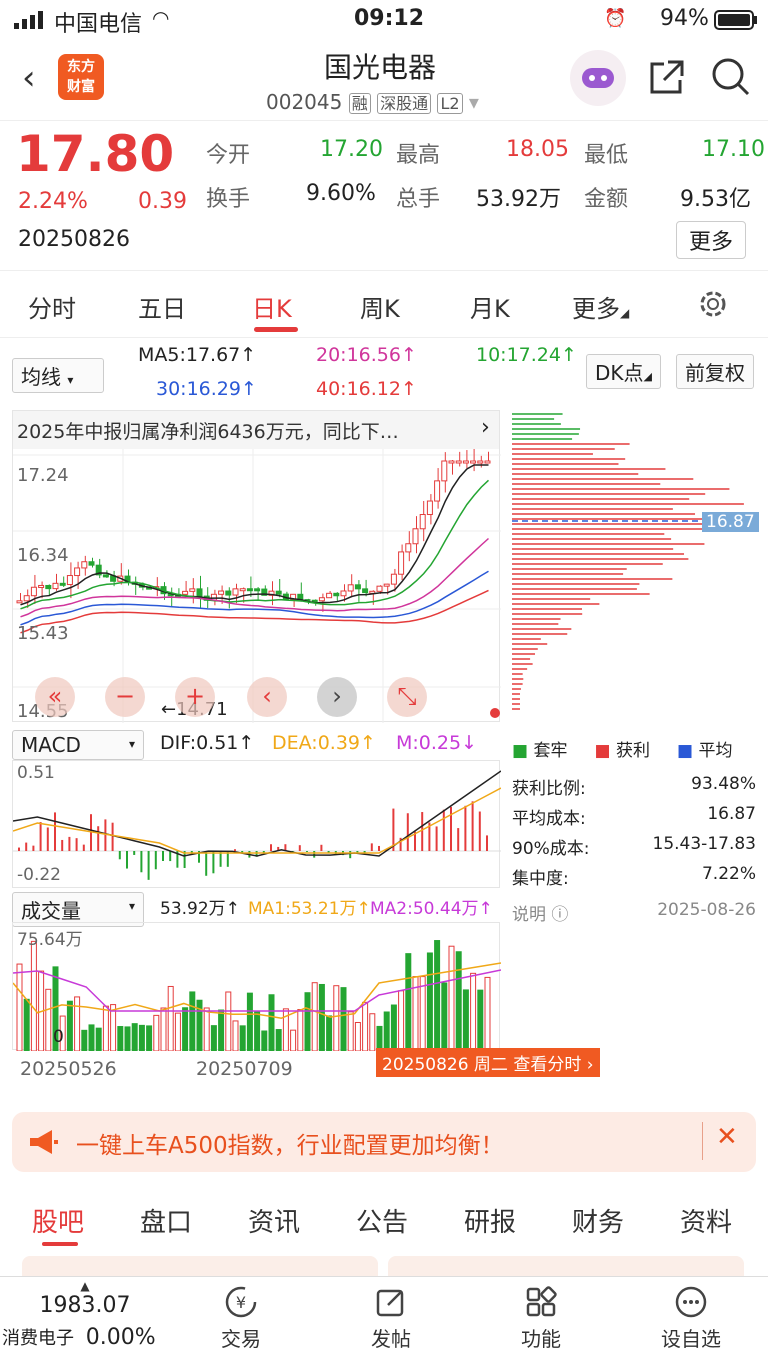 The image size is (768, 1366). Describe the element at coordinates (730, 522) in the screenshot. I see `avg-cost-tag: 16.87` at that location.